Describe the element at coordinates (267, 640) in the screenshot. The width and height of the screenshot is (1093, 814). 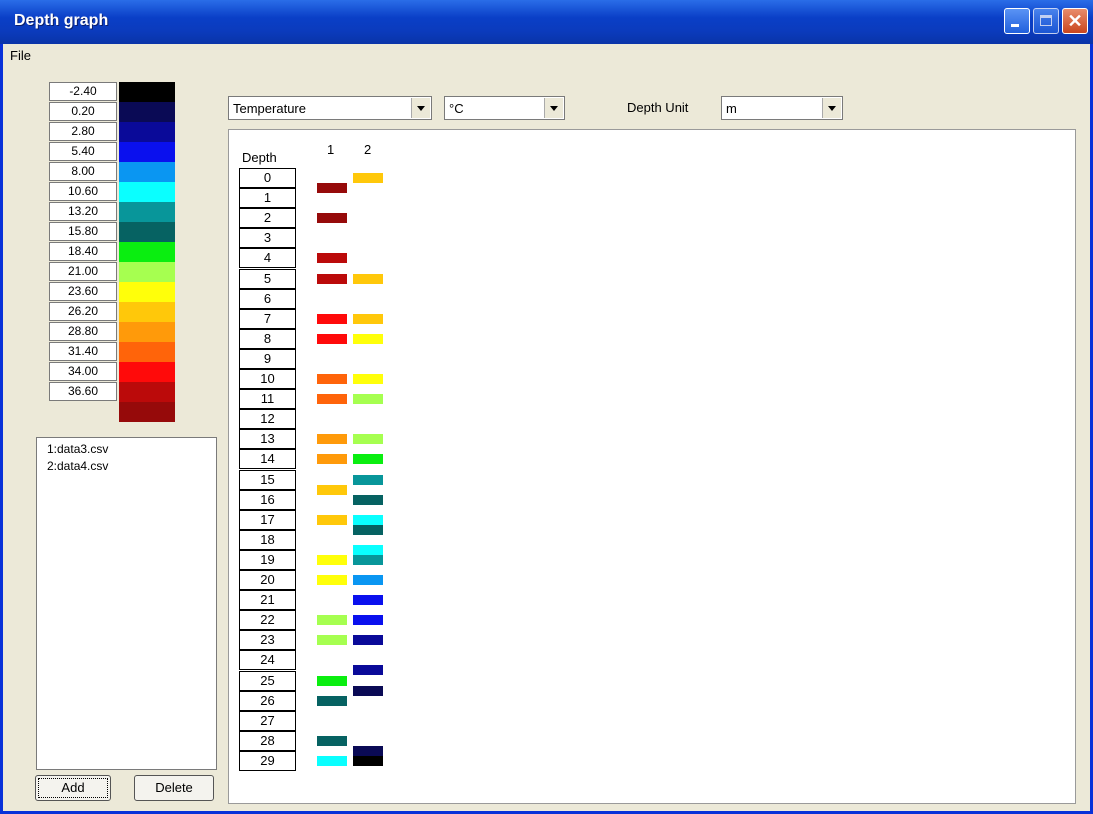
I see `depth-cell: 23` at that location.